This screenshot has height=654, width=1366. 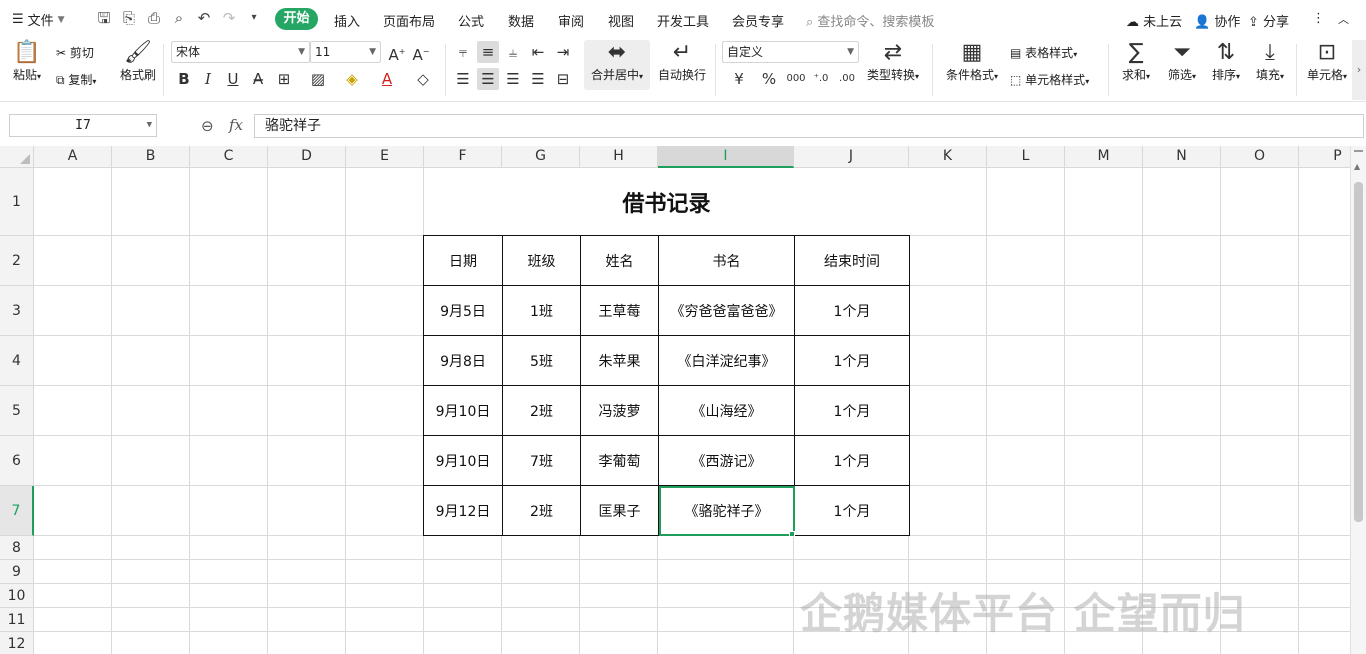 What do you see at coordinates (541, 360) in the screenshot?
I see `table-cell: 5班` at bounding box center [541, 360].